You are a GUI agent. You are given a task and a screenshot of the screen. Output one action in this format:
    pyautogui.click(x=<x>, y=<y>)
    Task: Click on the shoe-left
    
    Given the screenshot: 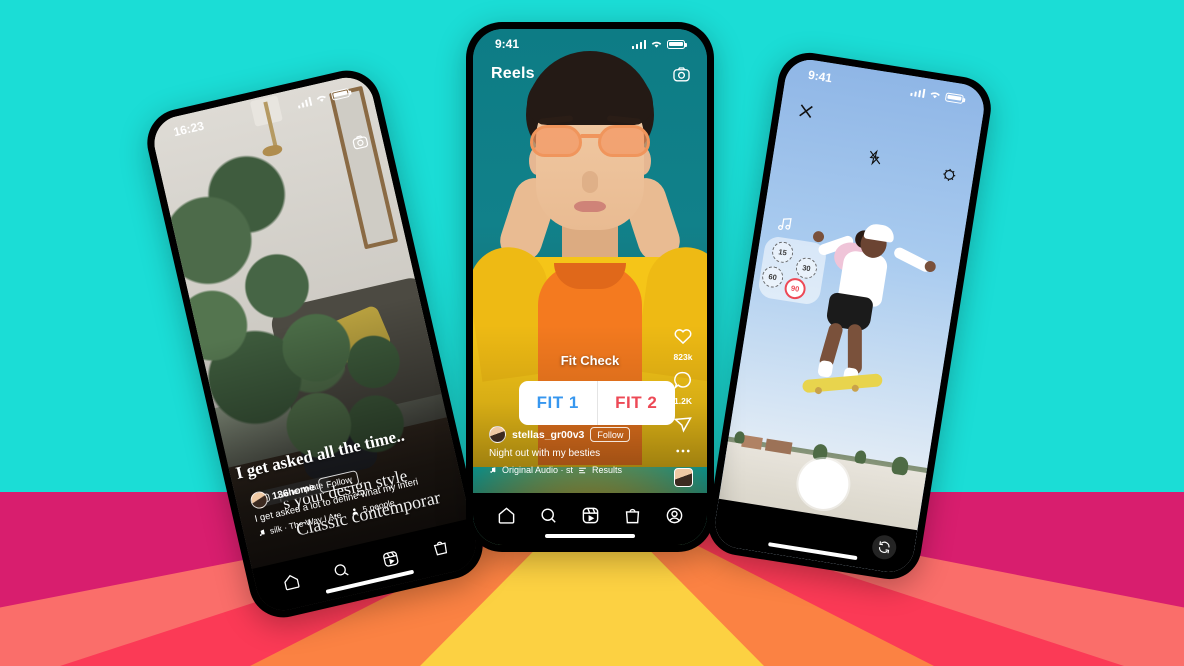 What is the action you would take?
    pyautogui.click(x=825, y=368)
    